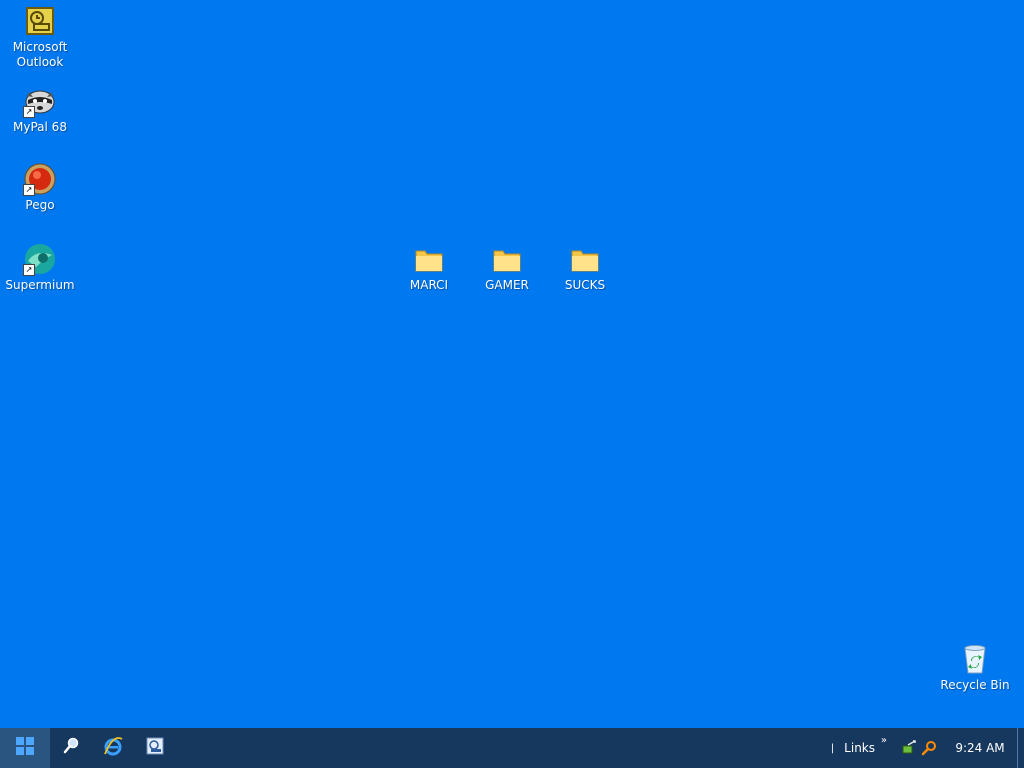 This screenshot has width=1024, height=768. I want to click on folder-label: SUCKS, so click(585, 285).